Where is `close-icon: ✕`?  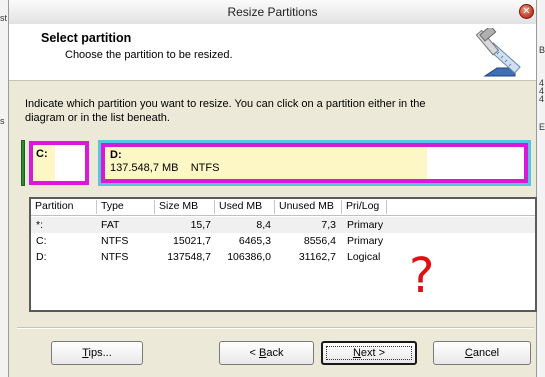 close-icon: ✕ is located at coordinates (526, 11).